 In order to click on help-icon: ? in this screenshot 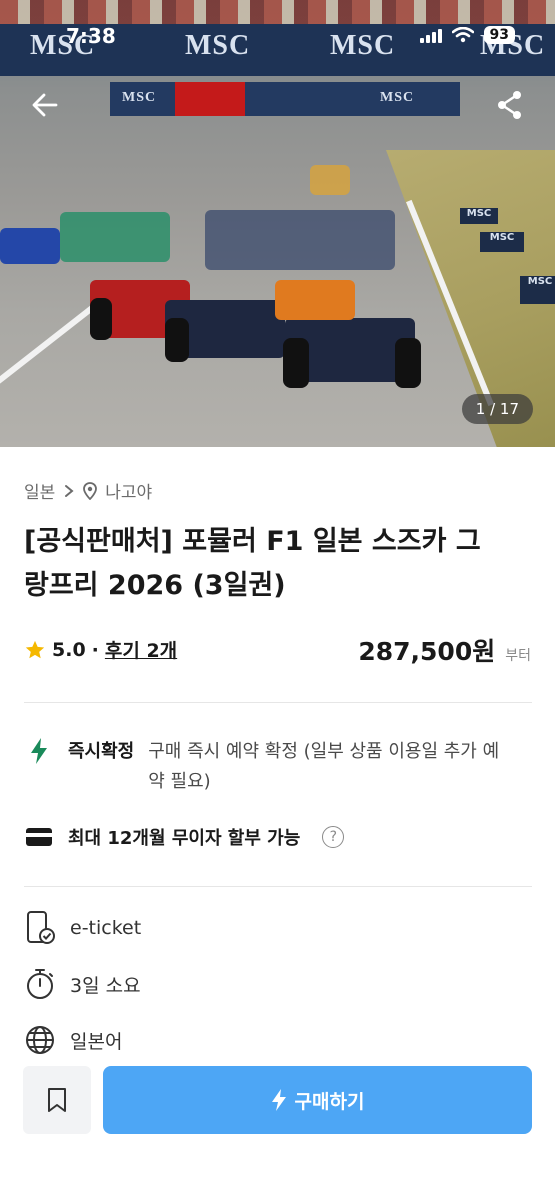, I will do `click(333, 837)`.